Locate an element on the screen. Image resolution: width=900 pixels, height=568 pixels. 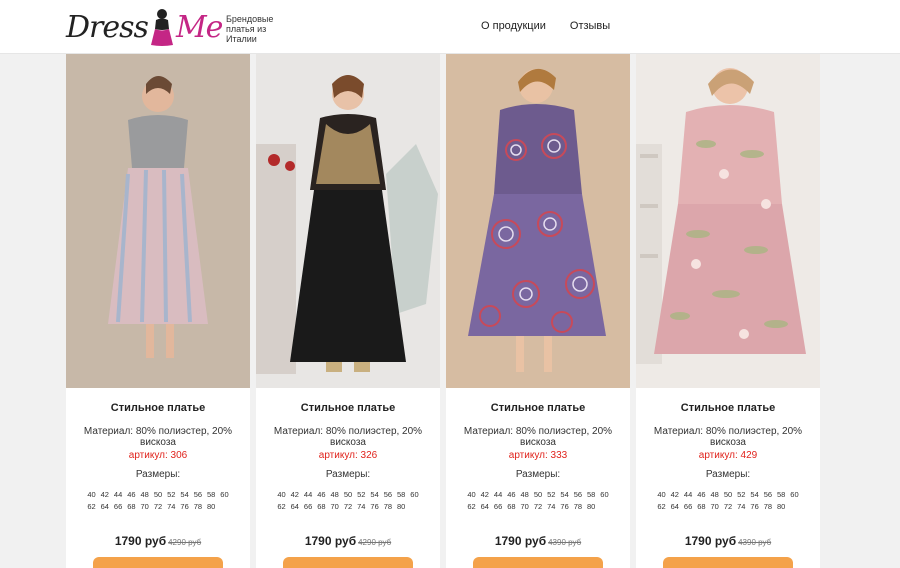
nav-link-reviews: Отзывы is located at coordinates (590, 26).